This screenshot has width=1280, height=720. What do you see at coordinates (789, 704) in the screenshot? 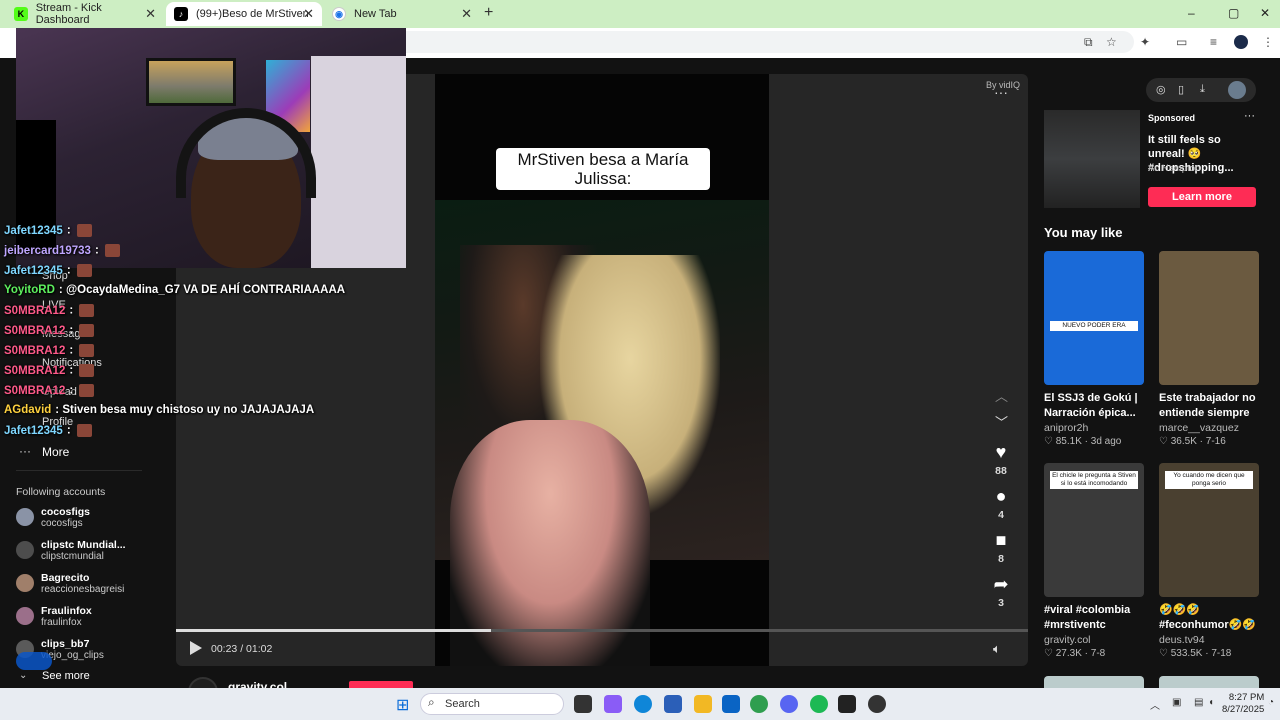
I see `discord-icon` at bounding box center [789, 704].